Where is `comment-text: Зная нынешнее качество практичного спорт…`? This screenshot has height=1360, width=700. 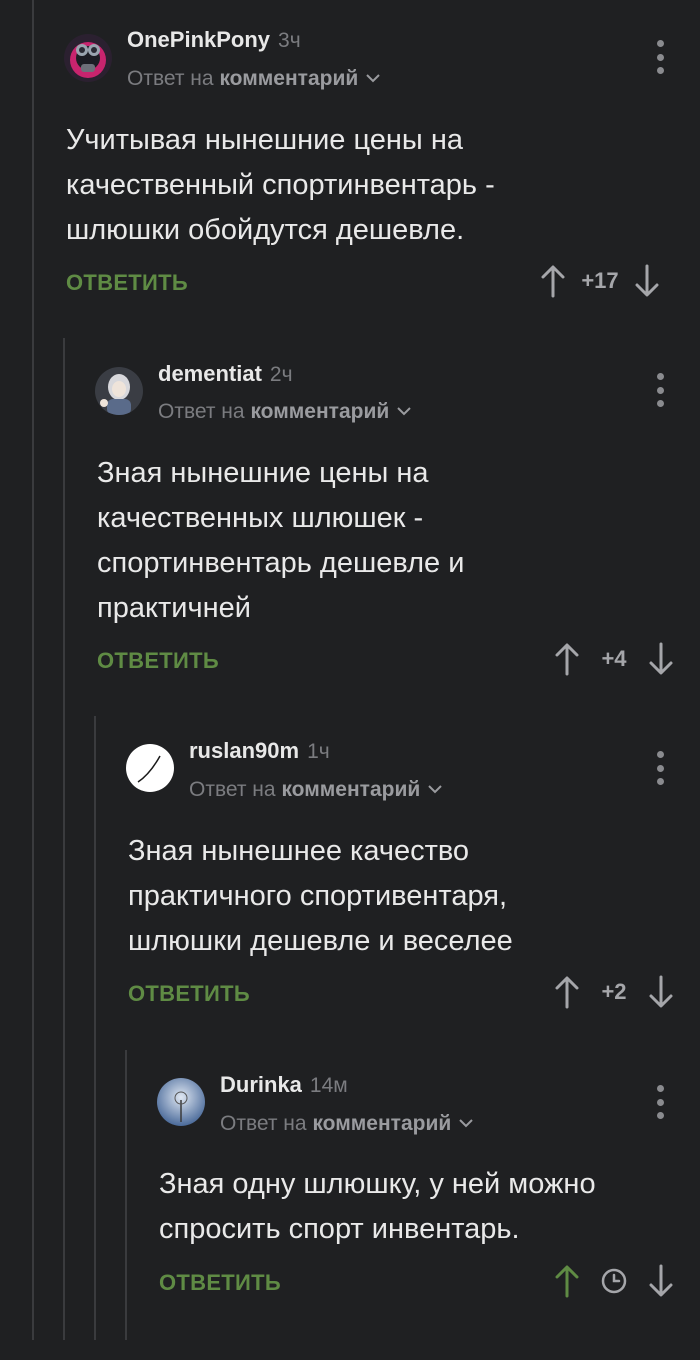
comment-text: Зная нынешнее качество практичного спорт… is located at coordinates (320, 896).